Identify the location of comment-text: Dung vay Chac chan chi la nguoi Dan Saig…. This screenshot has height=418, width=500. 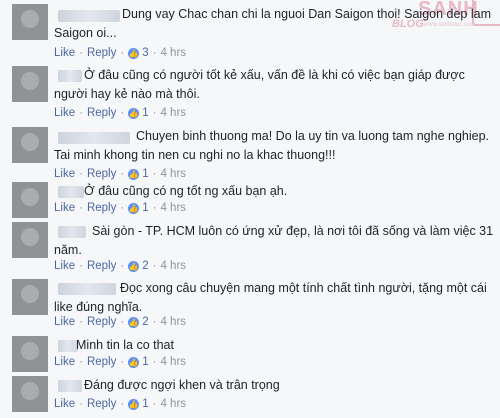
(274, 23).